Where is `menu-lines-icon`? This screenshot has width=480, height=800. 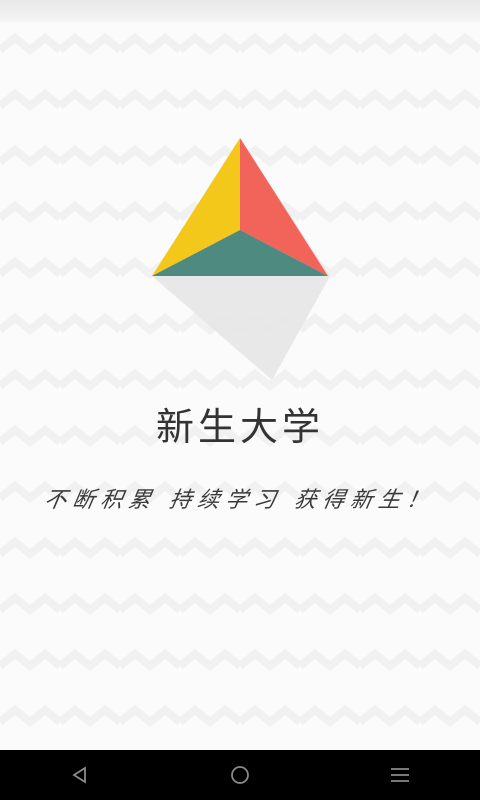
menu-lines-icon is located at coordinates (400, 775).